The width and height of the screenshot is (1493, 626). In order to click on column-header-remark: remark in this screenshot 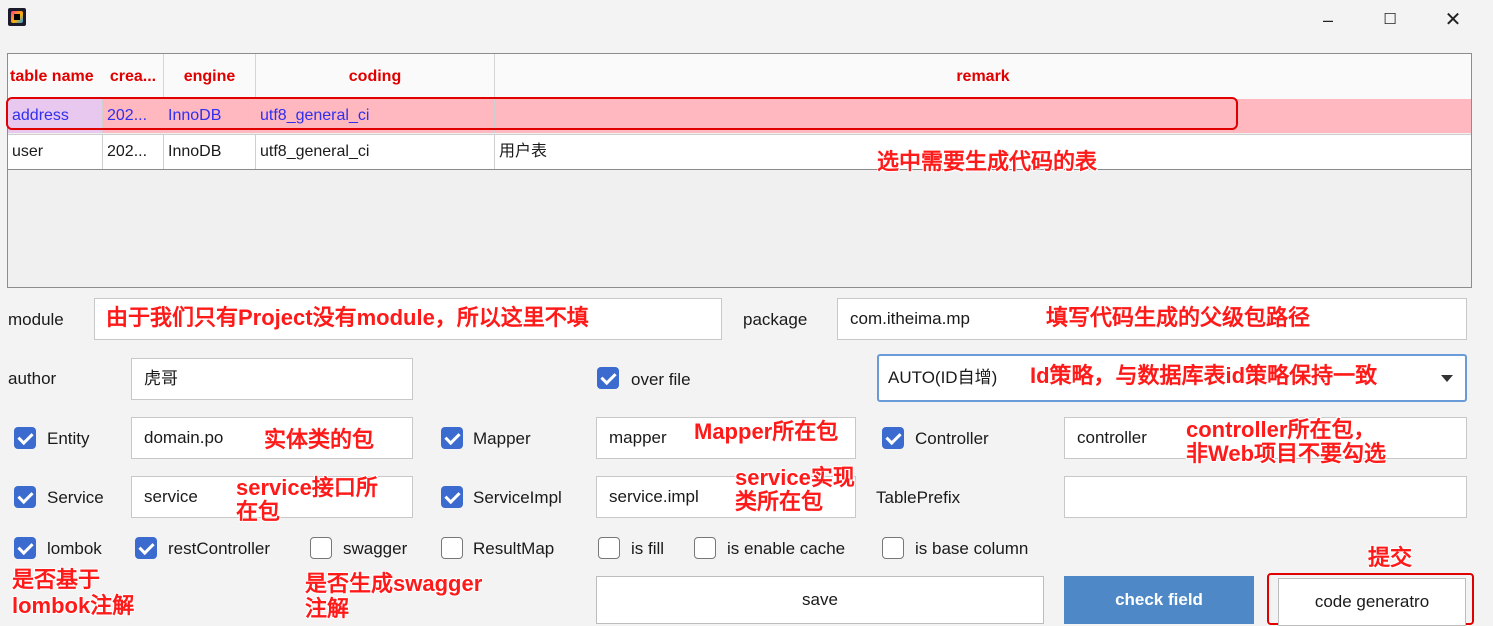, I will do `click(983, 76)`.